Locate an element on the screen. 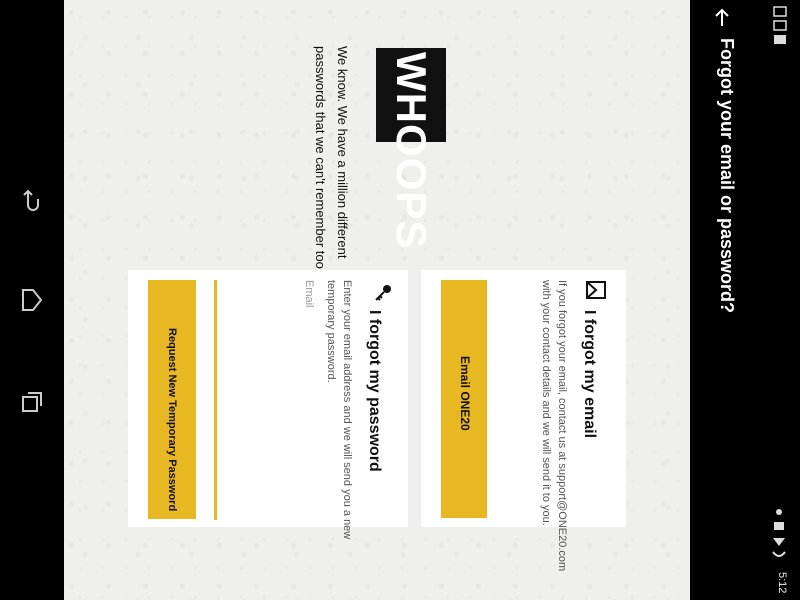 This screenshot has width=800, height=600. back-icon is located at coordinates (31, 200).